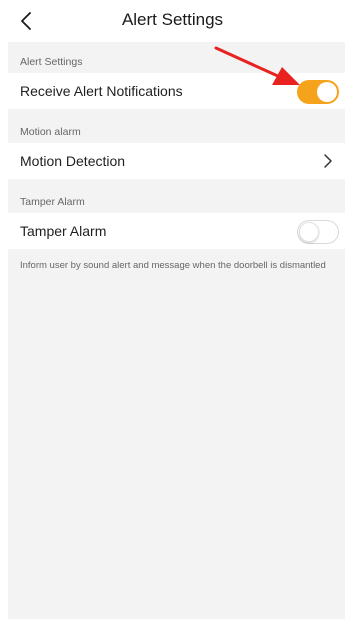 This screenshot has height=619, width=345. I want to click on top-bar: Alert Settings, so click(172, 21).